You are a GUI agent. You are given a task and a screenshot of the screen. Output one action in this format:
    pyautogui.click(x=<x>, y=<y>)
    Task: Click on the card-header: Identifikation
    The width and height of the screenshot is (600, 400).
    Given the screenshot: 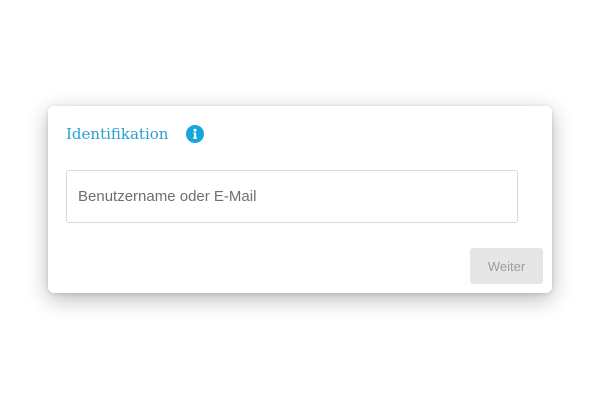 What is the action you would take?
    pyautogui.click(x=135, y=134)
    